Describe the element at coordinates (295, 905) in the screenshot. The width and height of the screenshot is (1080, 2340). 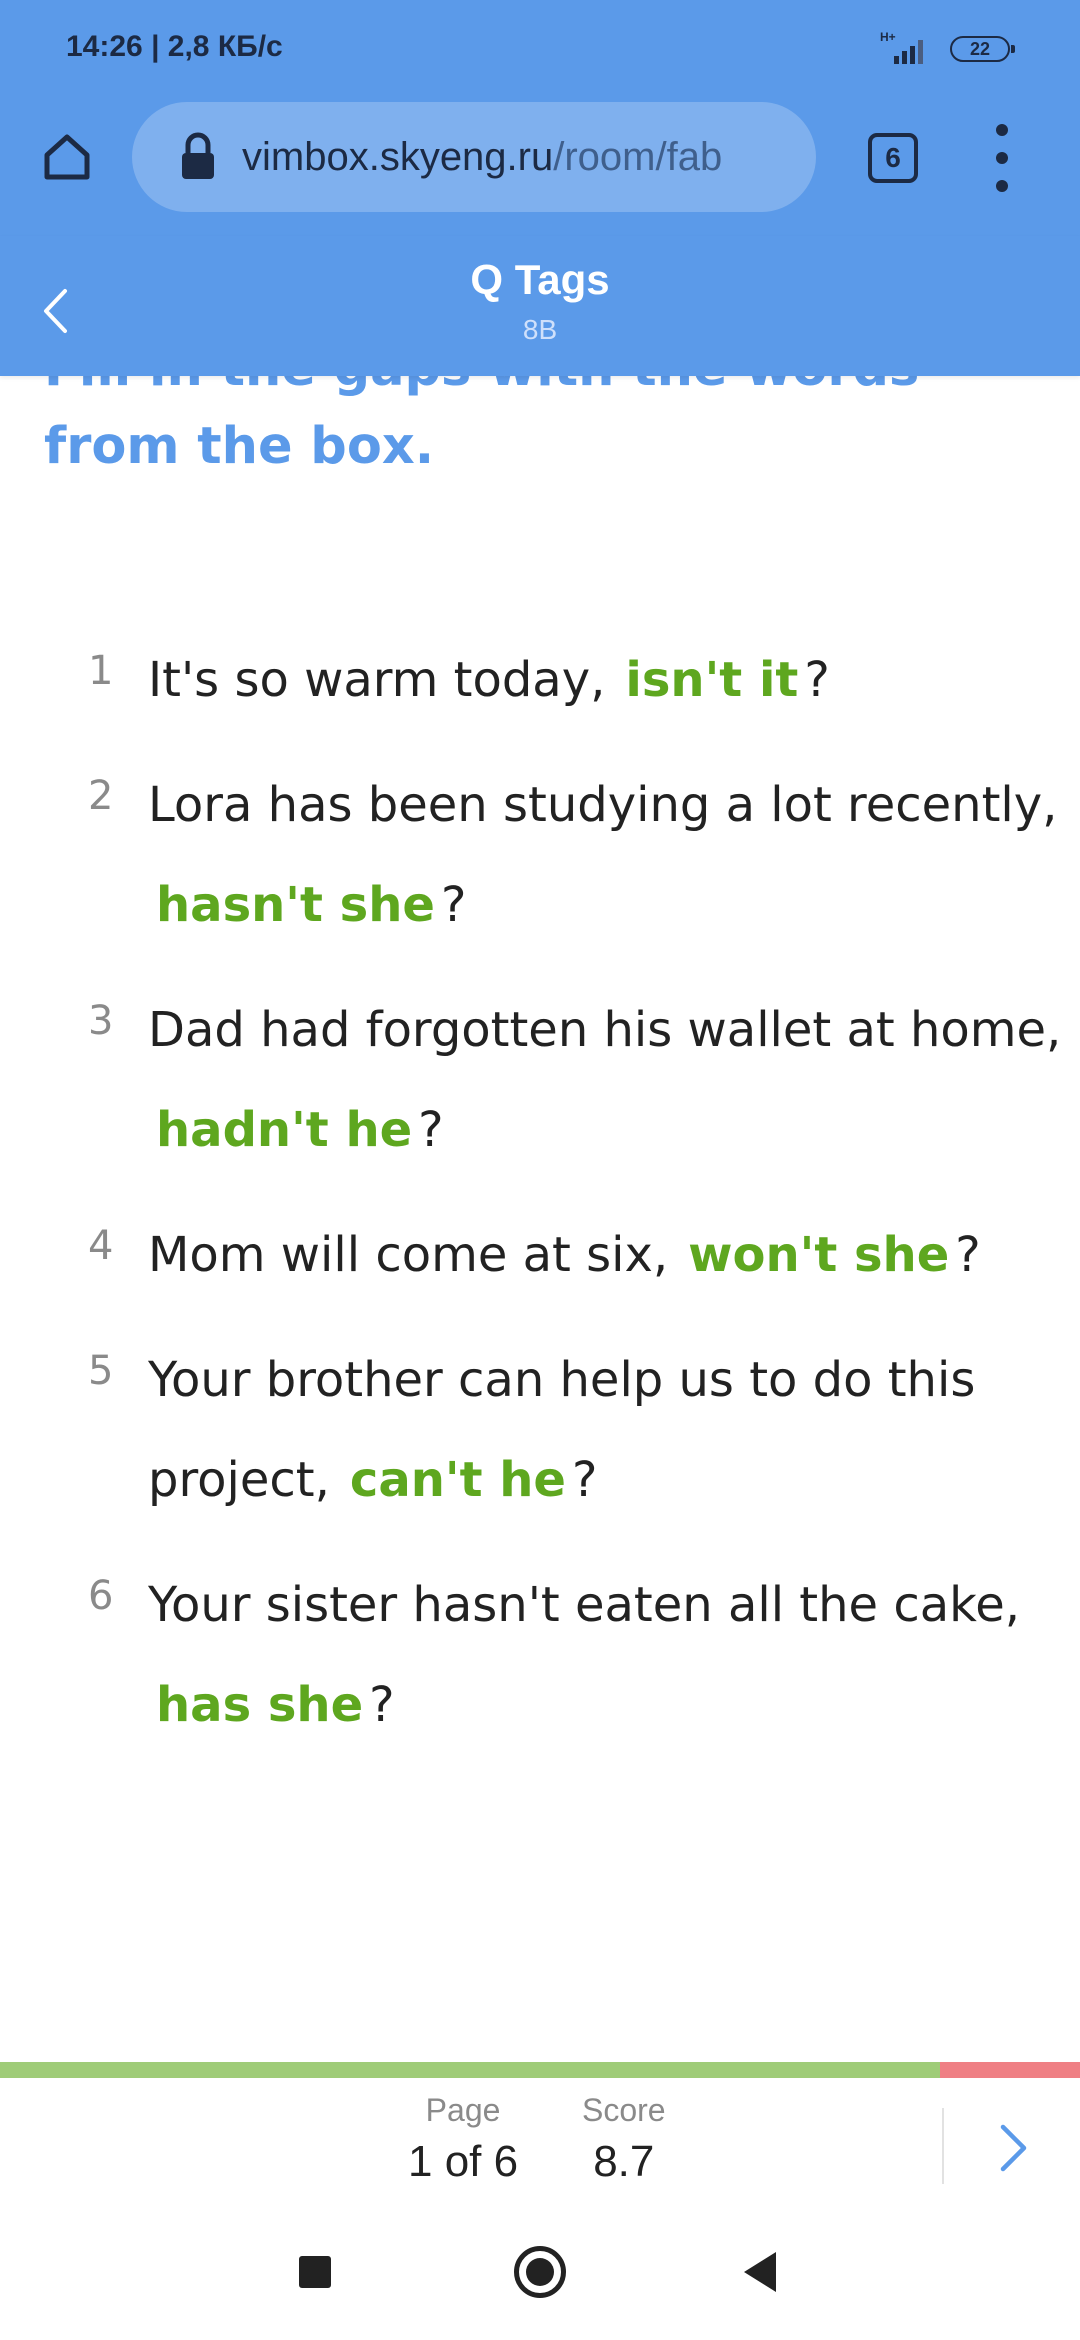
I see `answer-gap: hasn't she` at that location.